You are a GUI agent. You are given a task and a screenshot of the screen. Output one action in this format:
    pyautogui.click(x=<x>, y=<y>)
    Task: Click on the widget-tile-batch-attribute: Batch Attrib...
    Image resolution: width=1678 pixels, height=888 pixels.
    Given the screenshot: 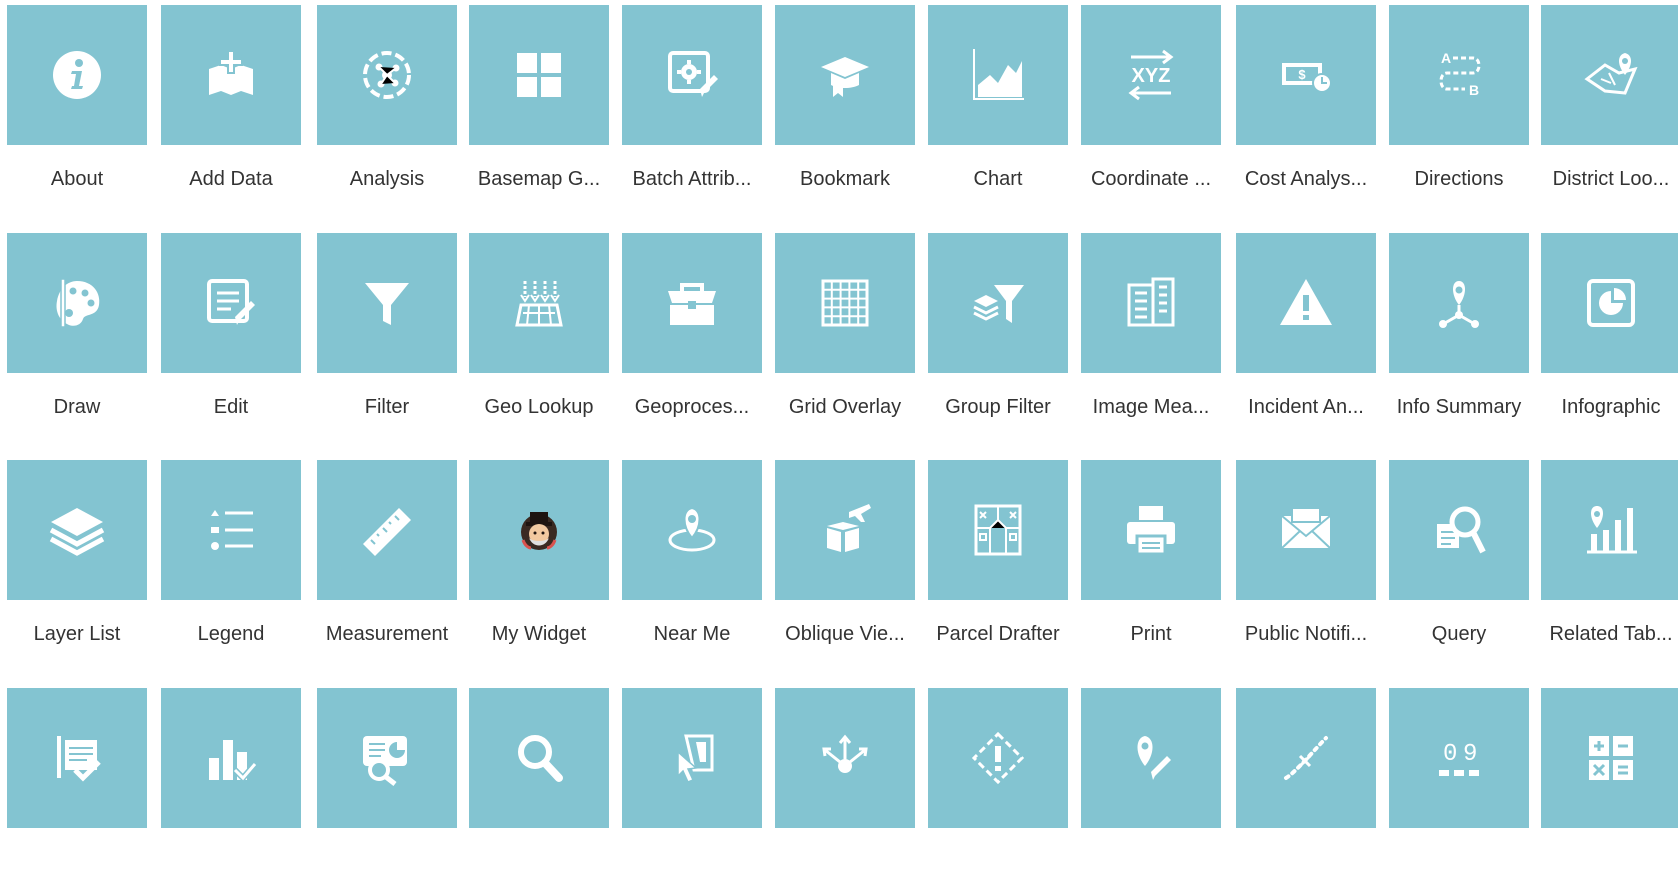 What is the action you would take?
    pyautogui.click(x=692, y=105)
    